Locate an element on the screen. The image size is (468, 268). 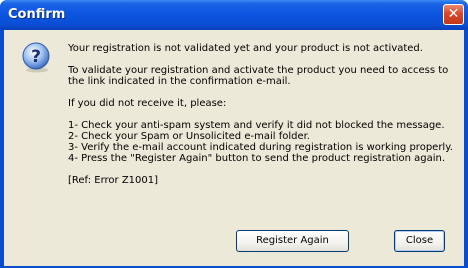
error-reference: [Ref: Error Z1001] is located at coordinates (113, 180).